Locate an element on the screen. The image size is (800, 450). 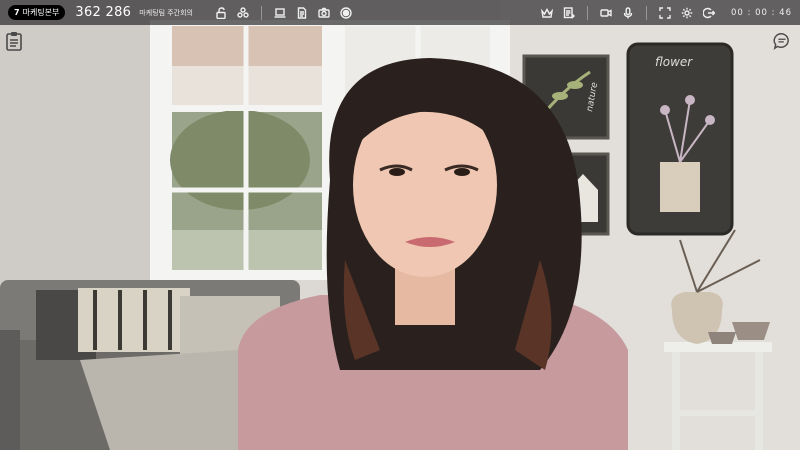
clipboard-button is located at coordinates (14, 41).